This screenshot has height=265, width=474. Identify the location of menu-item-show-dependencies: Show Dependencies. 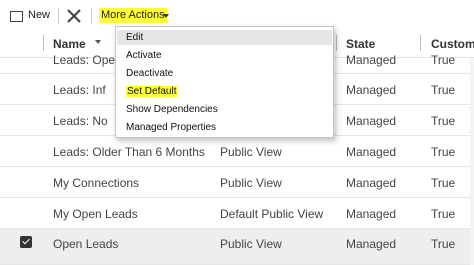
(172, 109).